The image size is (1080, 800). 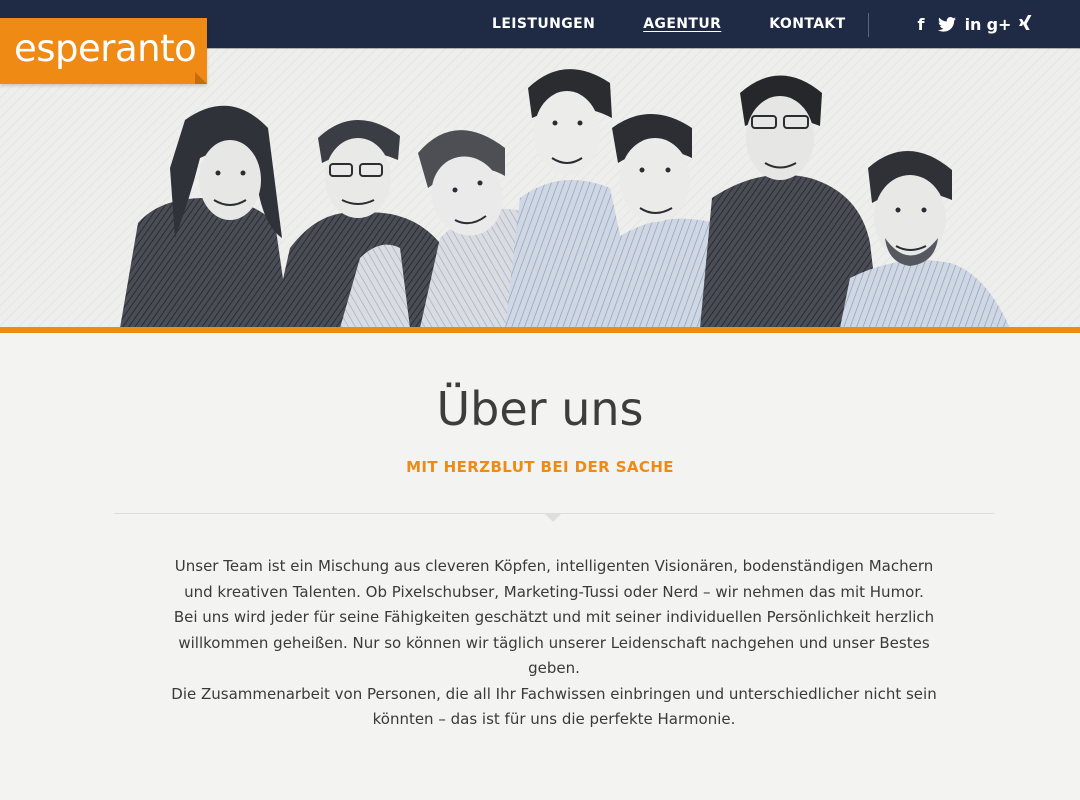 What do you see at coordinates (1025, 24) in the screenshot?
I see `xing-icon` at bounding box center [1025, 24].